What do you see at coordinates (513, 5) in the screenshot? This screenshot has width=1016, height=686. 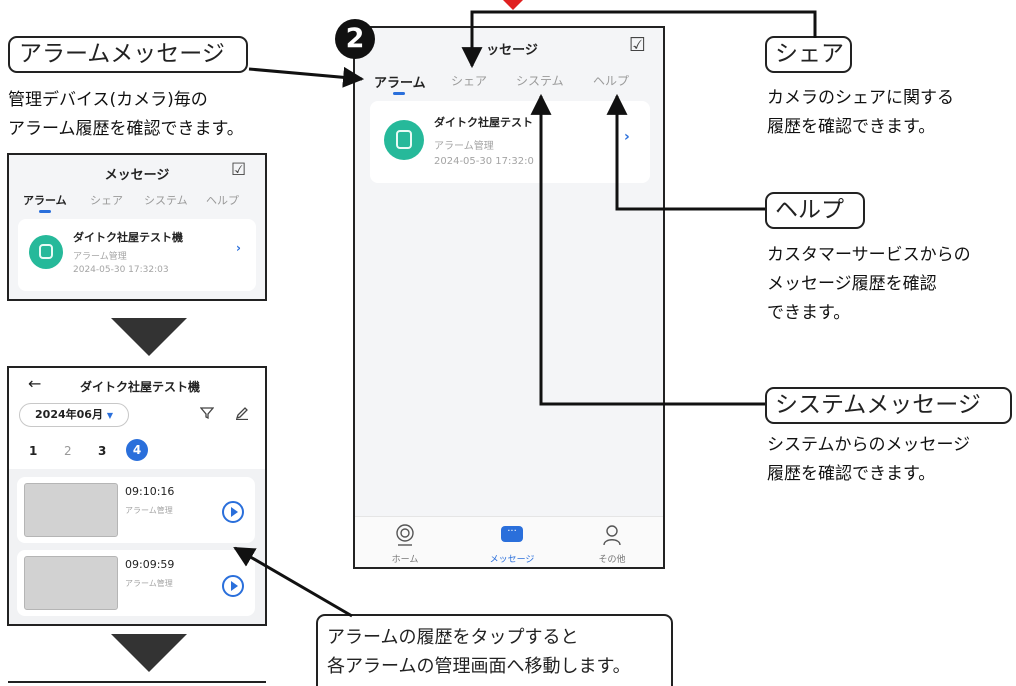 I see `red-marker-icon` at bounding box center [513, 5].